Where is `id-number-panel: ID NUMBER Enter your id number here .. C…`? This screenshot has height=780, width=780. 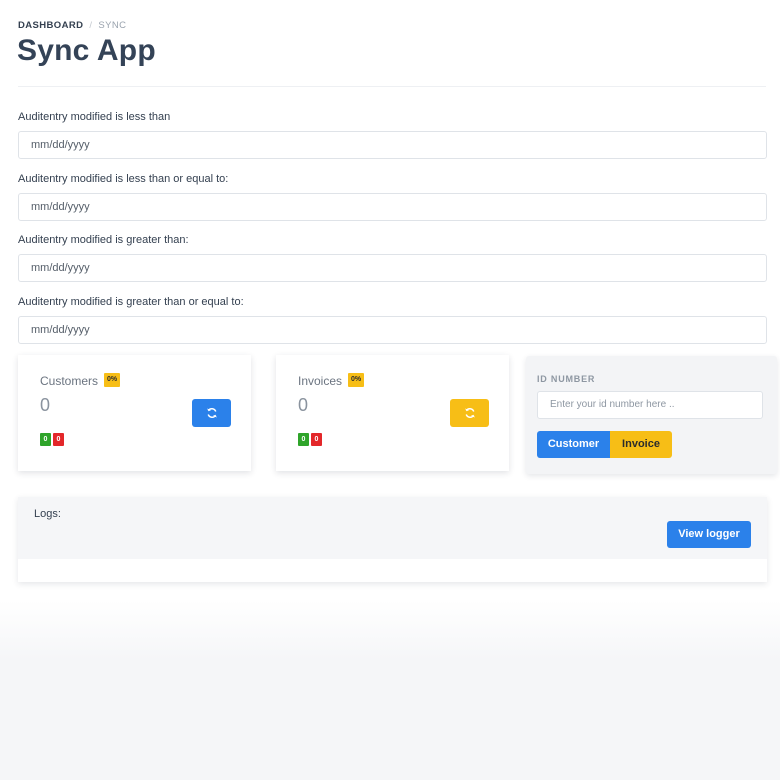 id-number-panel: ID NUMBER Enter your id number here .. C… is located at coordinates (651, 415).